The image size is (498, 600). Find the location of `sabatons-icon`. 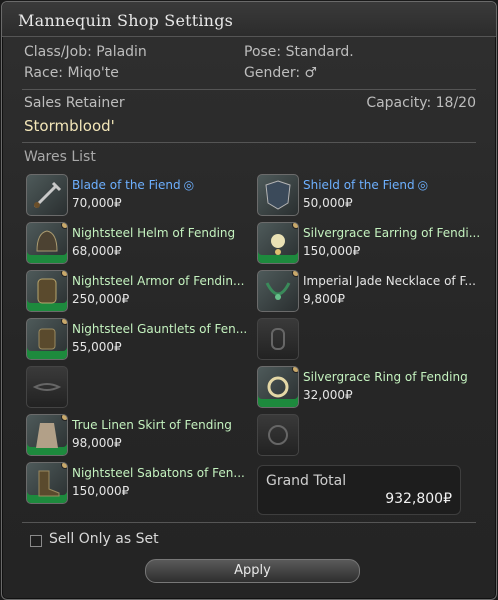

sabatons-icon is located at coordinates (47, 483).